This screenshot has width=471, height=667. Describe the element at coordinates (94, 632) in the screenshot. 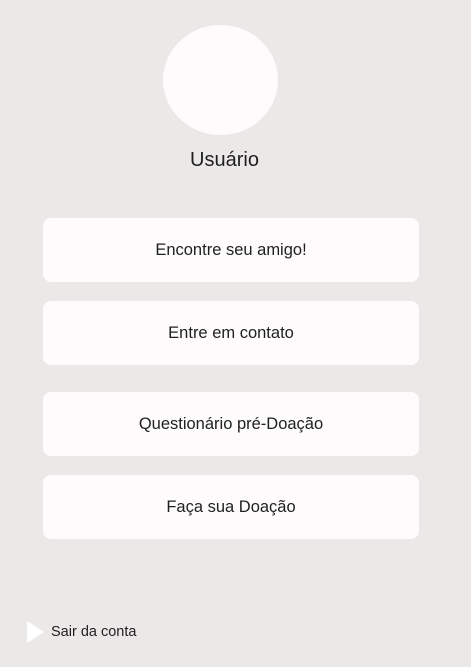

I see `logout-label: Sair da conta` at that location.